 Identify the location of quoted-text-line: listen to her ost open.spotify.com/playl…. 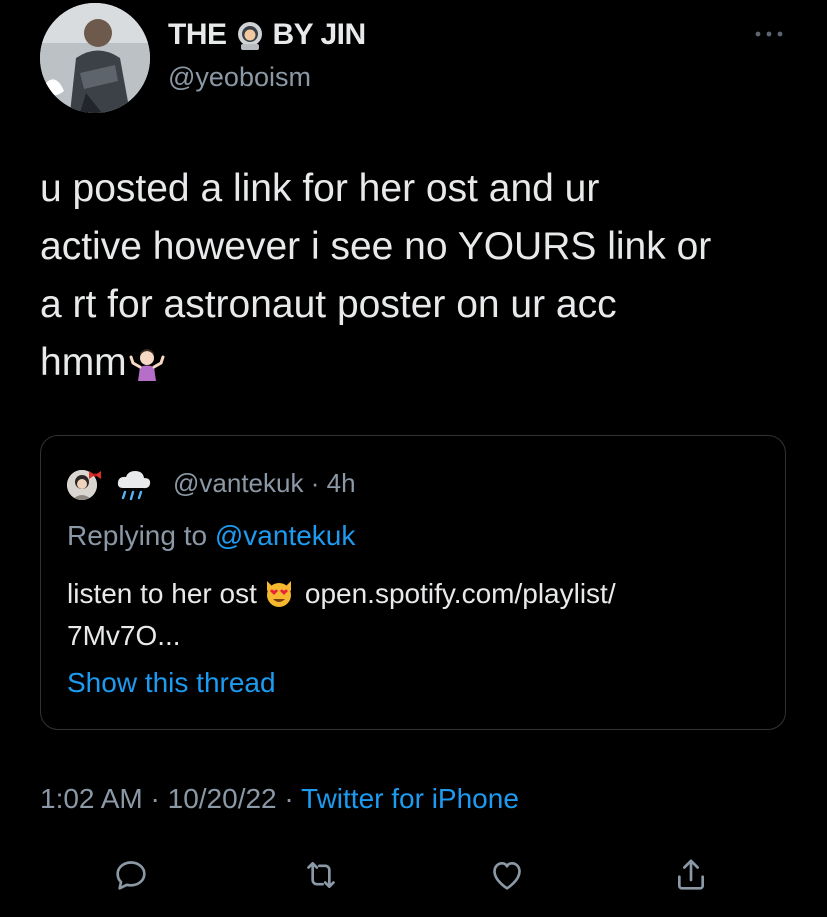
(417, 594).